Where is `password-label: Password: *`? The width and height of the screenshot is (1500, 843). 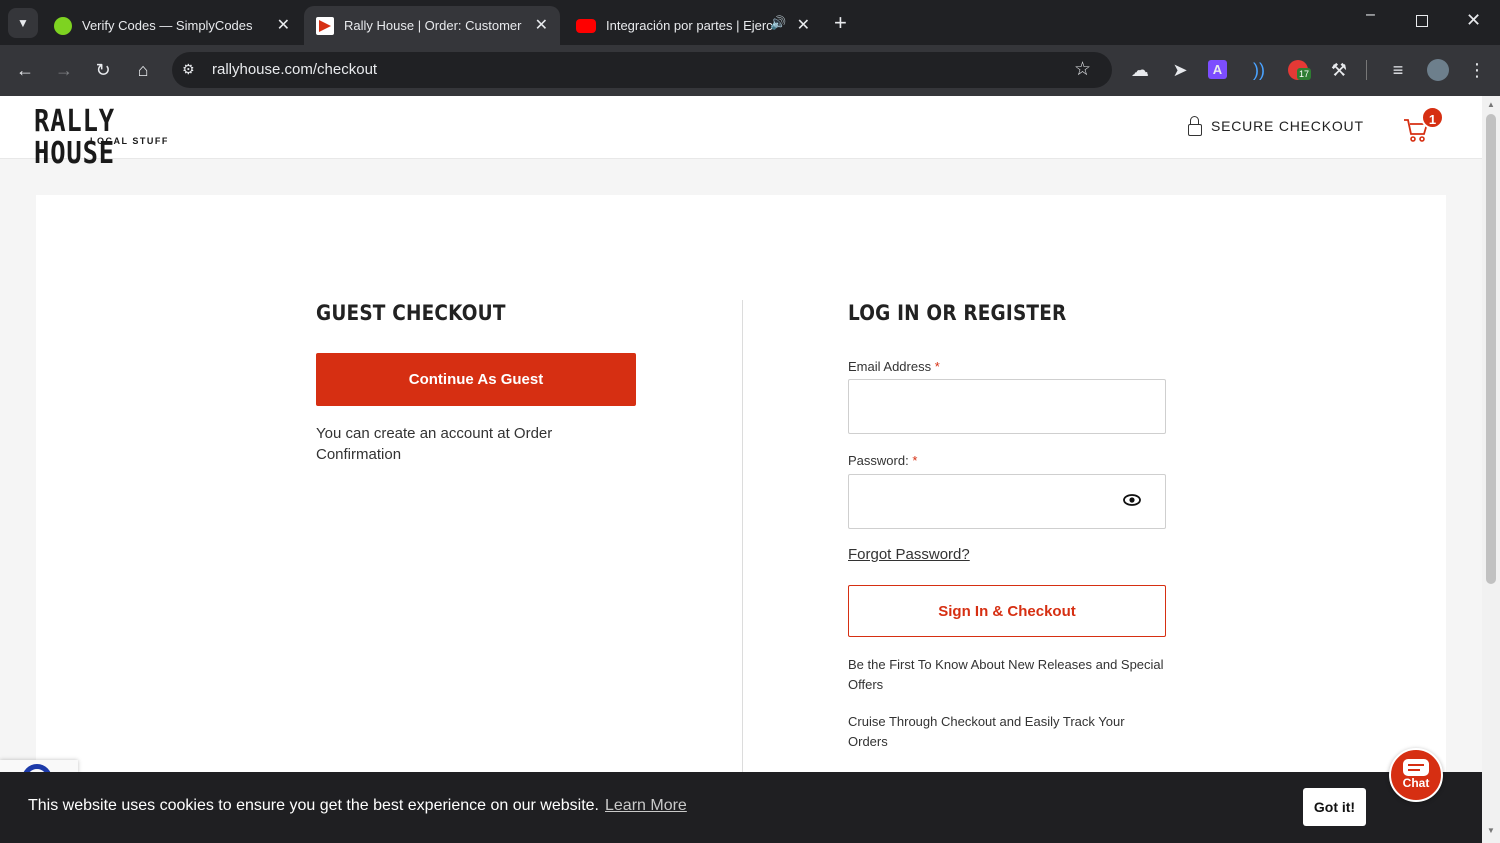 password-label: Password: * is located at coordinates (883, 460).